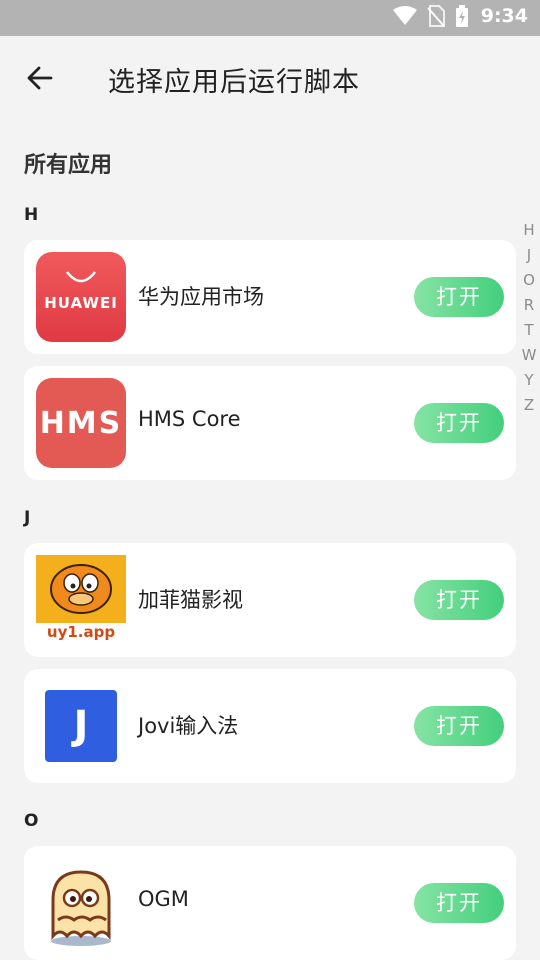 The width and height of the screenshot is (540, 960). What do you see at coordinates (462, 16) in the screenshot?
I see `battery-charging-icon` at bounding box center [462, 16].